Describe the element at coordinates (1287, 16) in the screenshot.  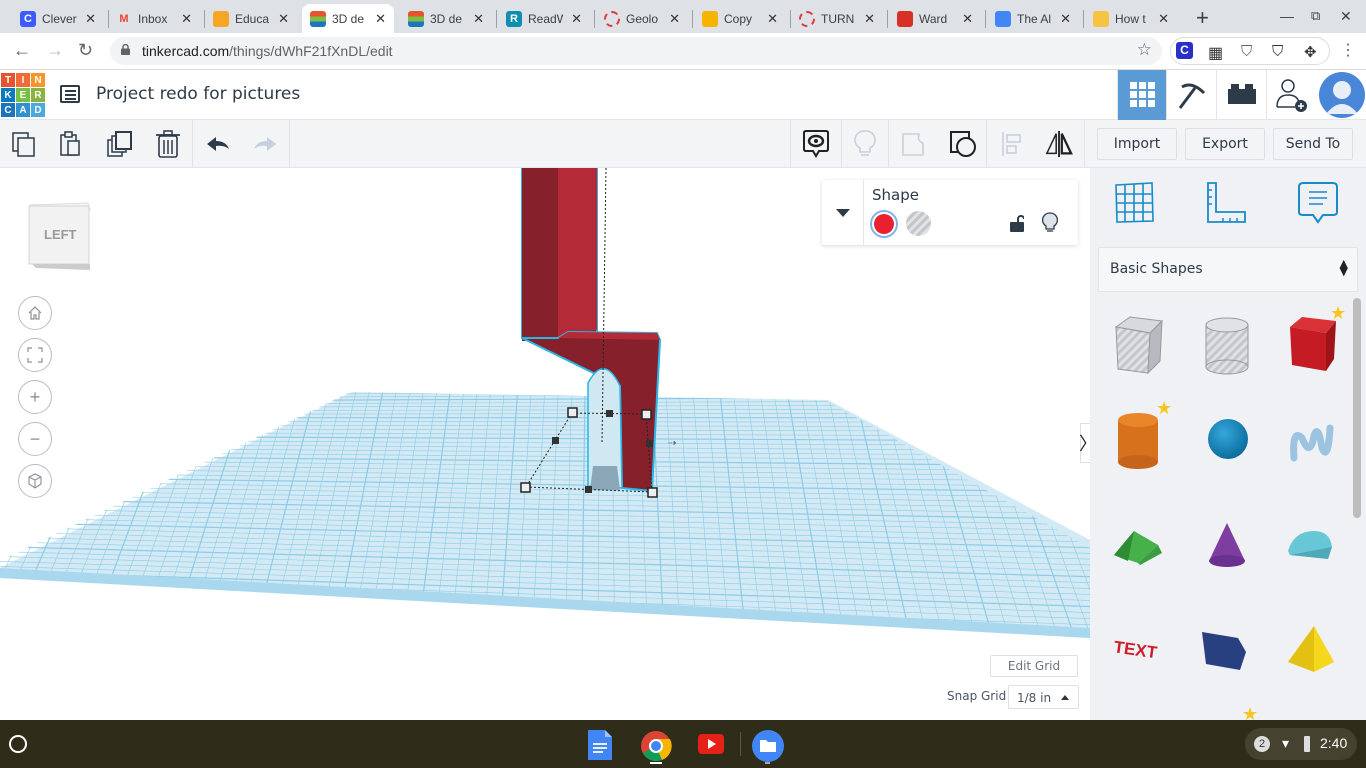
I see `minimize-window-button: —` at that location.